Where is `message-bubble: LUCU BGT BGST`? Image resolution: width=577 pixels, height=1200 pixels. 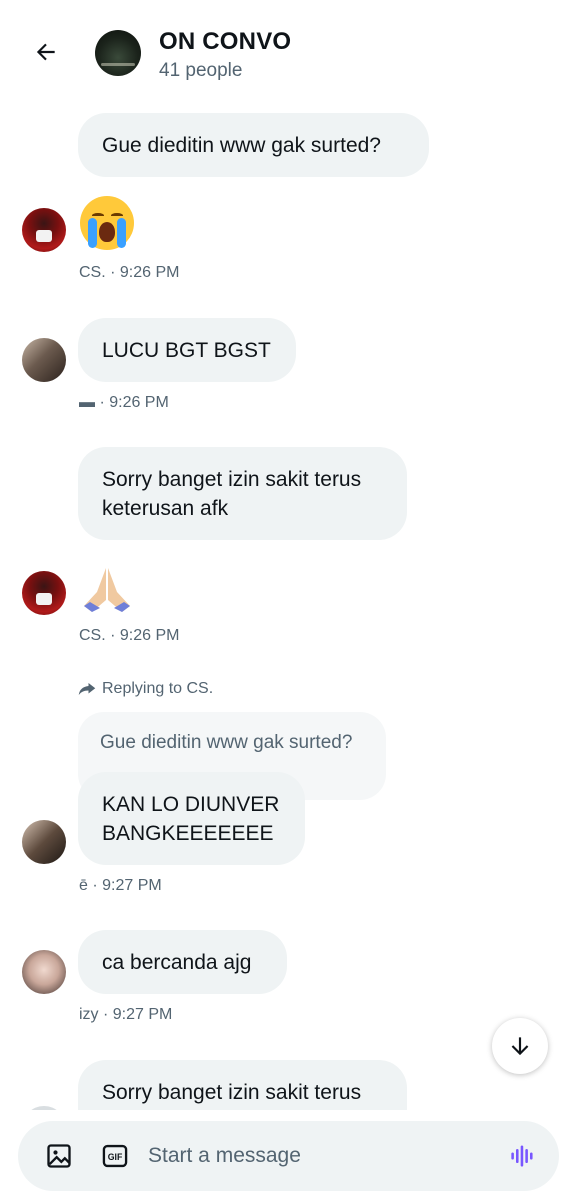 message-bubble: LUCU BGT BGST is located at coordinates (187, 350).